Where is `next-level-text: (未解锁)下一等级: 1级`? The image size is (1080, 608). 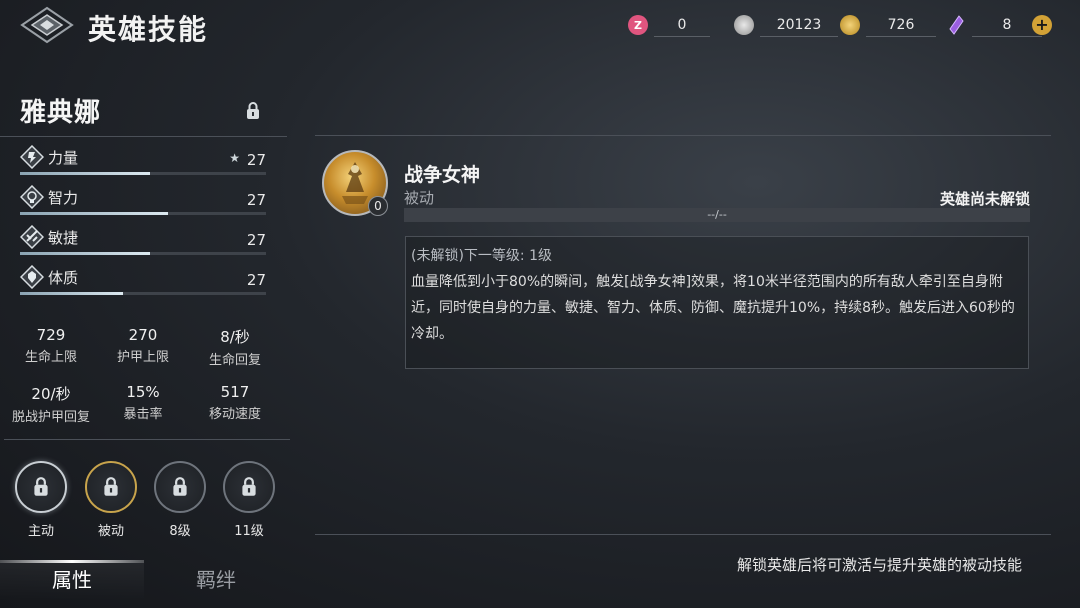 next-level-text: (未解锁)下一等级: 1级 is located at coordinates (481, 256).